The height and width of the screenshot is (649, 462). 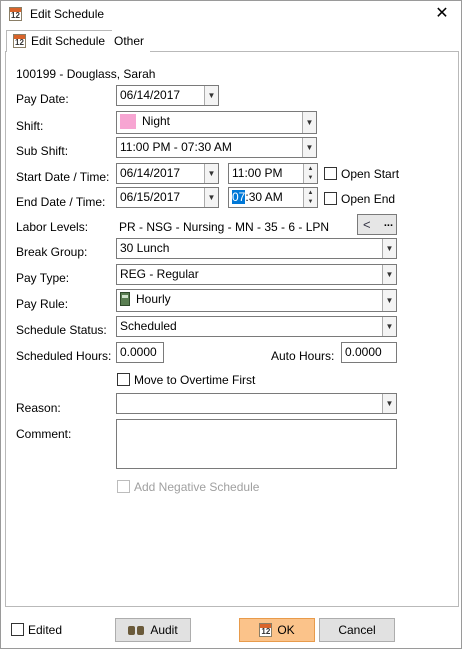 I want to click on shift-color-swatch, so click(x=128, y=121).